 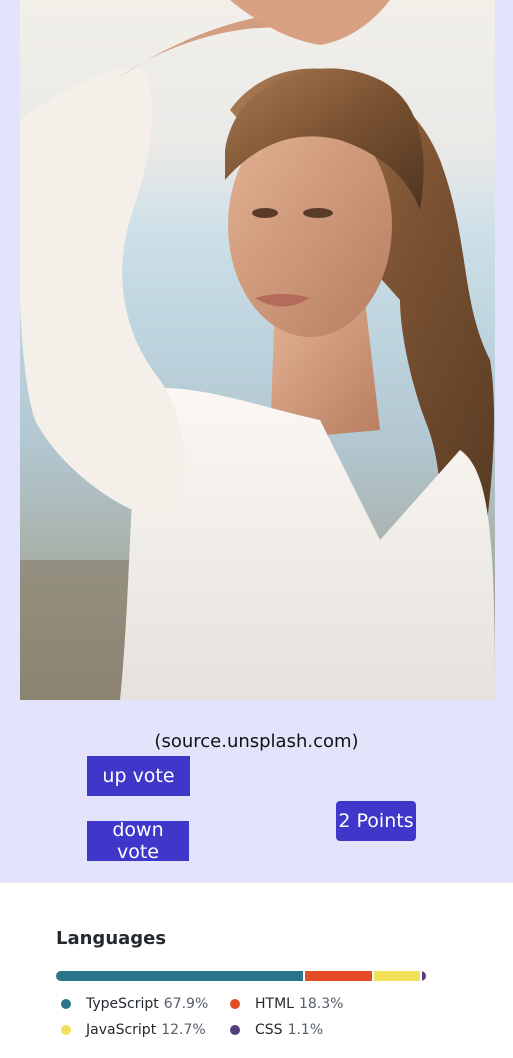 I want to click on language-percent: 12.7%, so click(x=183, y=1029).